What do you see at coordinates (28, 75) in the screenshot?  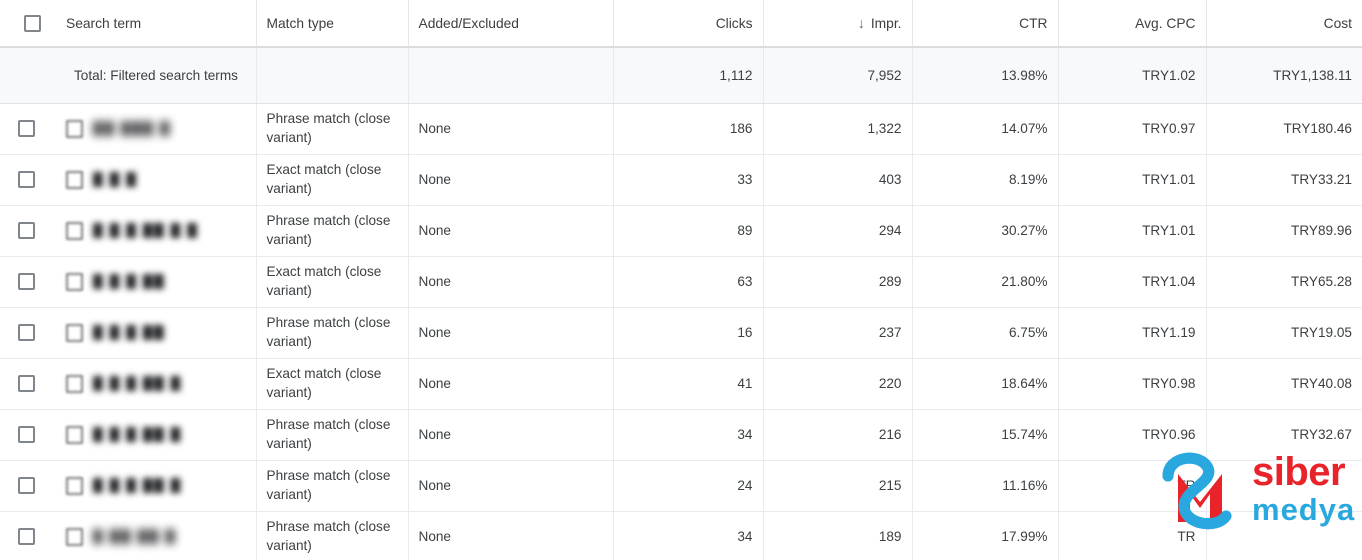 I see `totals-checkbox-cell` at bounding box center [28, 75].